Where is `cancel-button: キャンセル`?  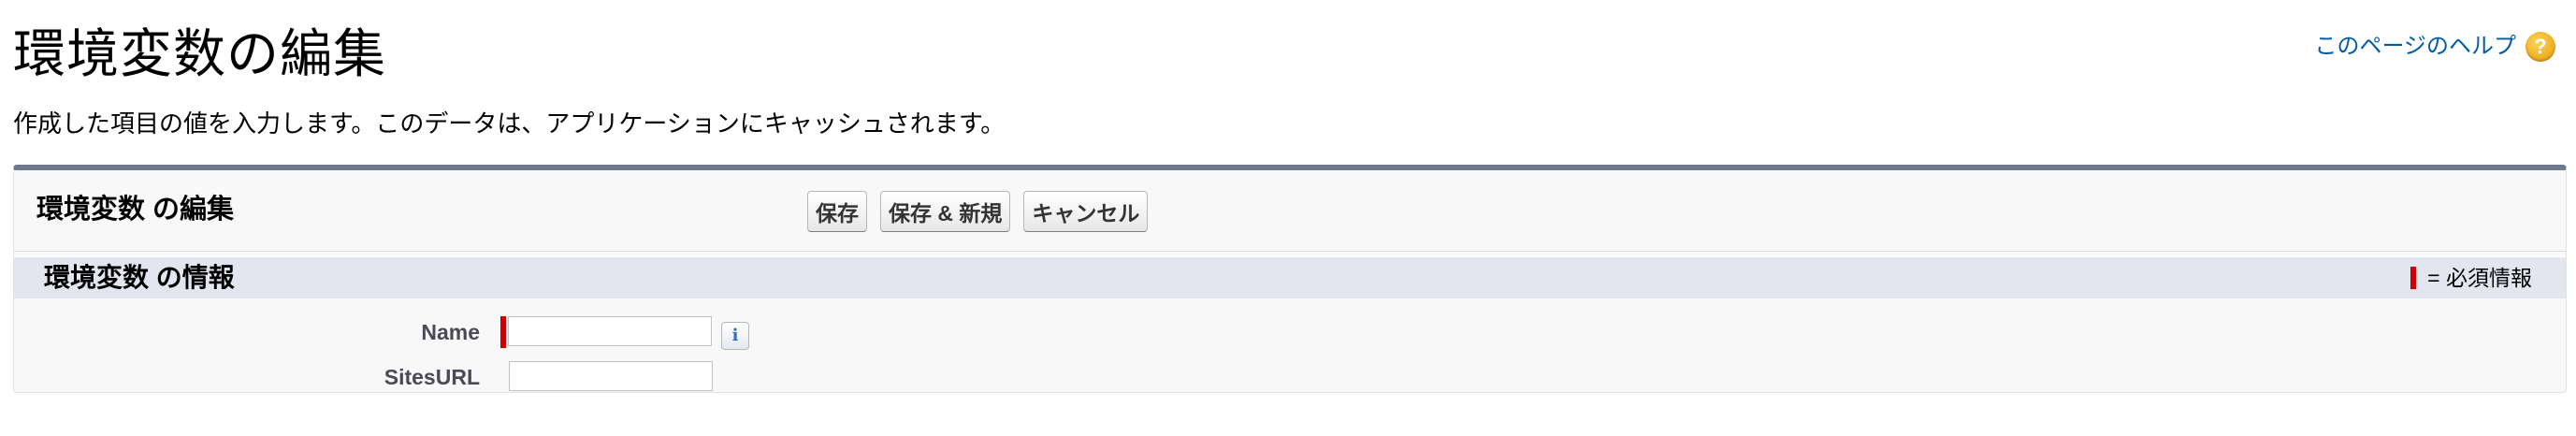 cancel-button: キャンセル is located at coordinates (1086, 211).